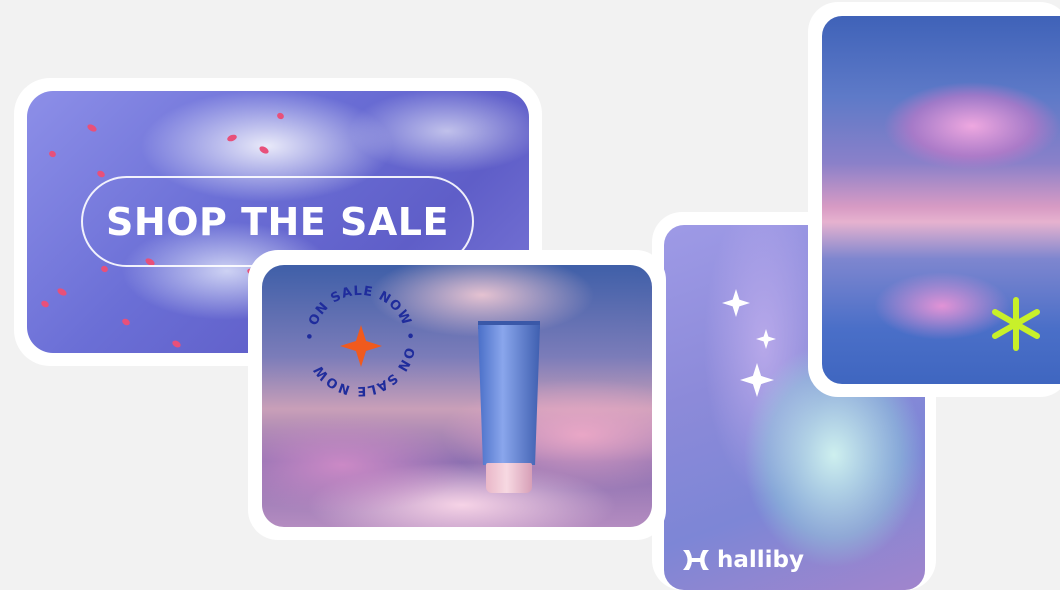 Image resolution: width=1060 pixels, height=590 pixels. What do you see at coordinates (941, 200) in the screenshot?
I see `sky-reflection-image` at bounding box center [941, 200].